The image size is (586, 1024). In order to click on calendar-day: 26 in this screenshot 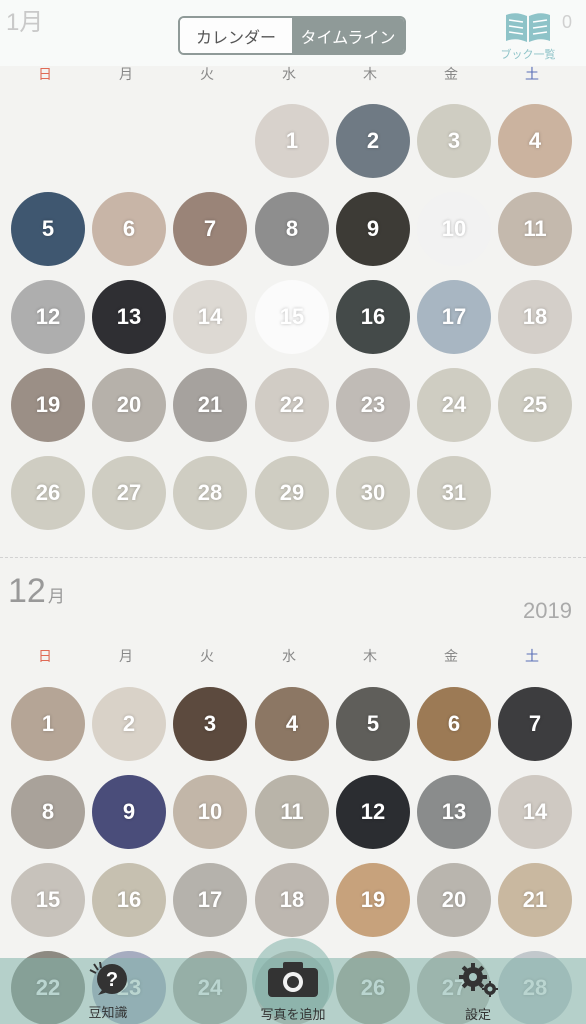, I will do `click(48, 493)`.